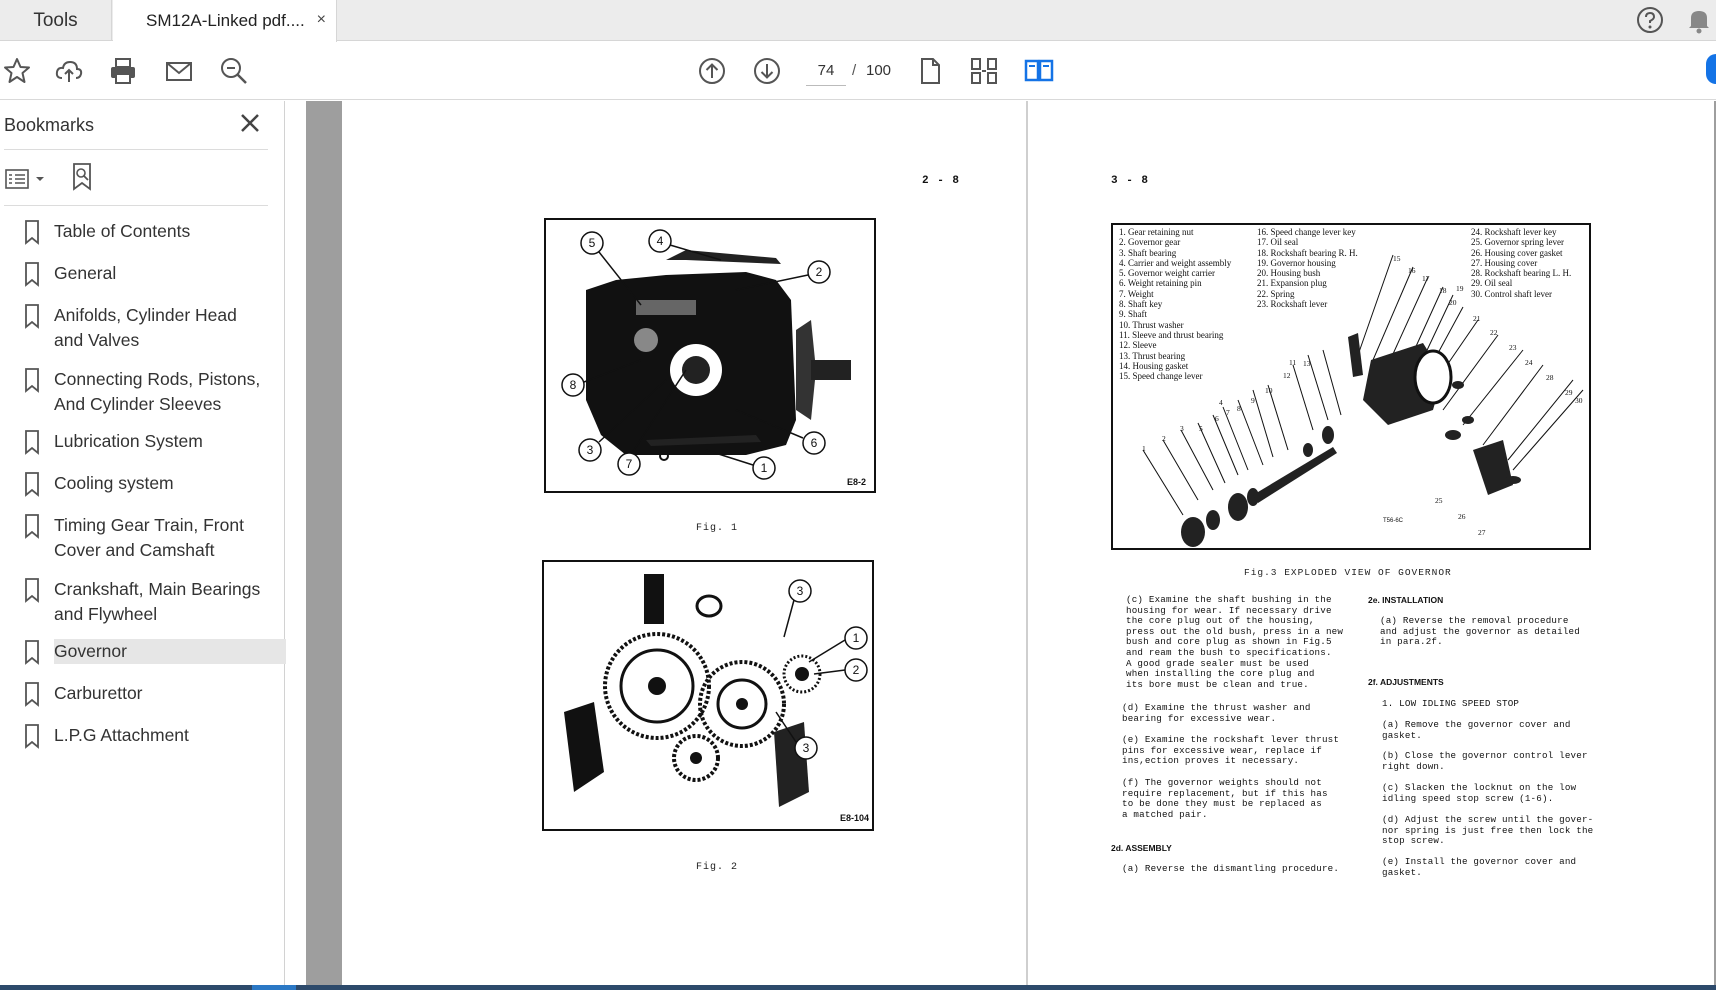 This screenshot has width=1716, height=990. I want to click on tab-tools: Tools, so click(56, 20).